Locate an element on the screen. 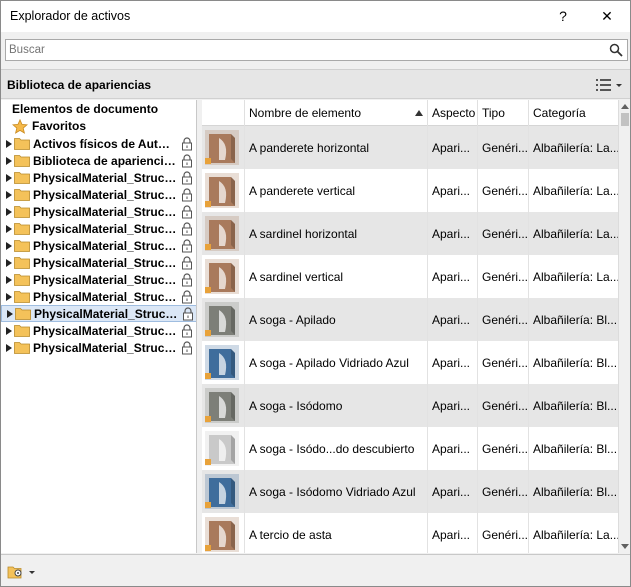 The width and height of the screenshot is (631, 587). cell-name: A soga - Apilado is located at coordinates (335, 319).